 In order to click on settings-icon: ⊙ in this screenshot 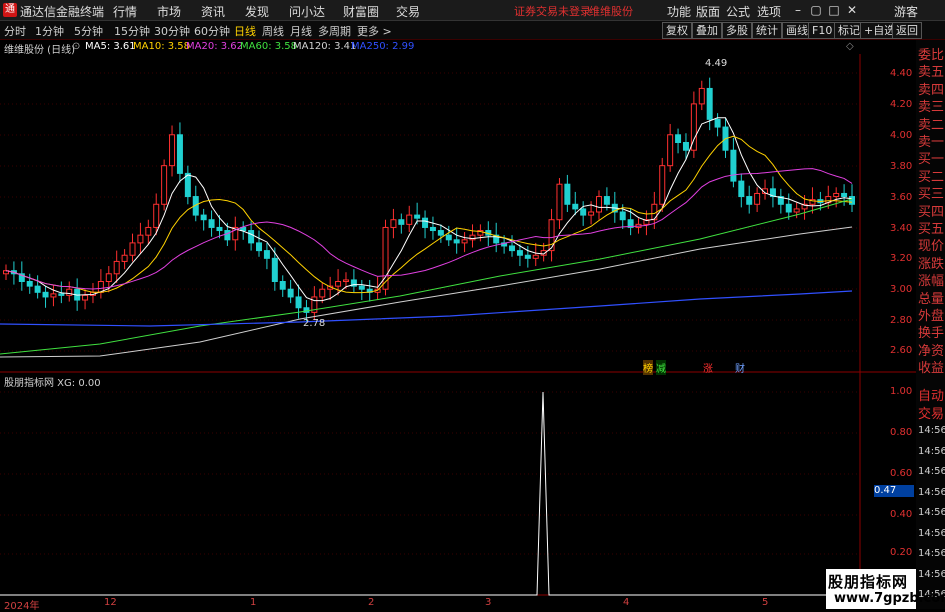, I will do `click(76, 46)`.